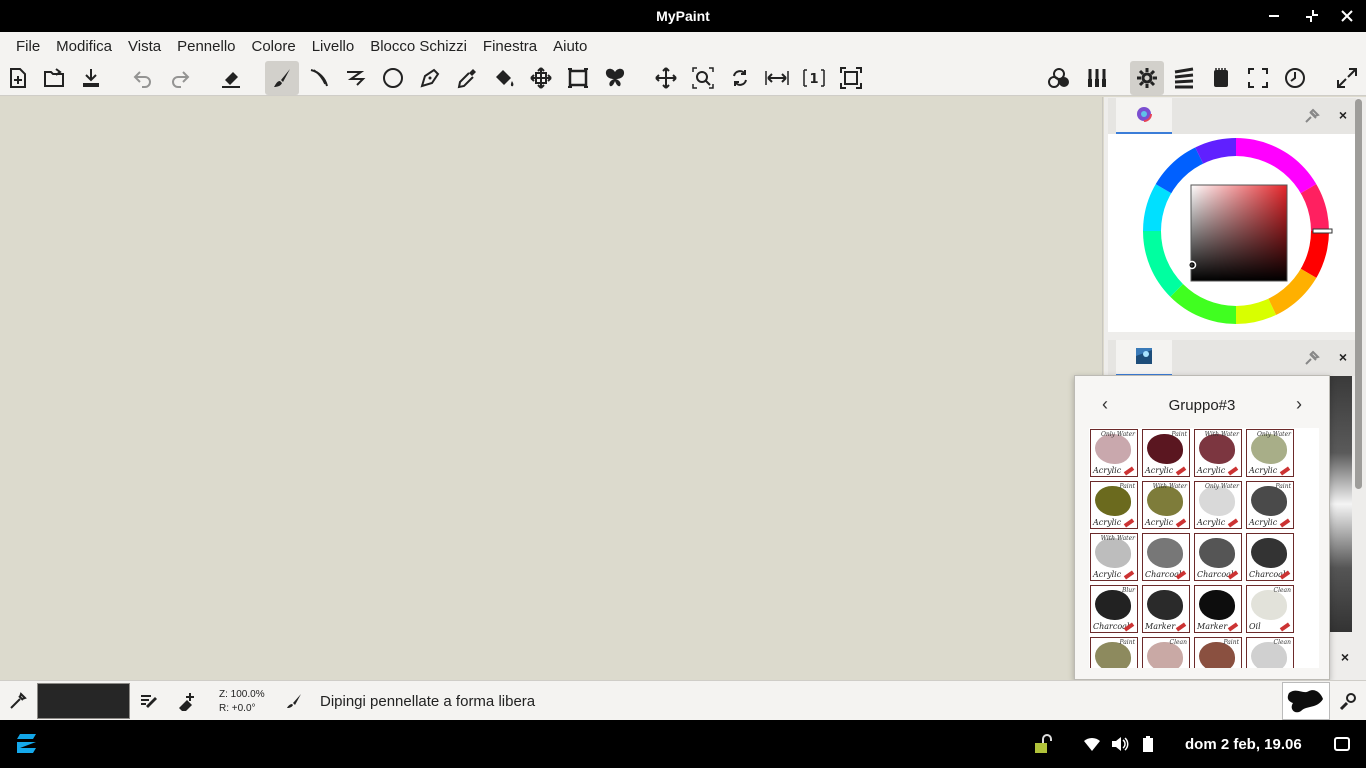 This screenshot has width=1366, height=768. I want to click on restore-icon, so click(1312, 16).